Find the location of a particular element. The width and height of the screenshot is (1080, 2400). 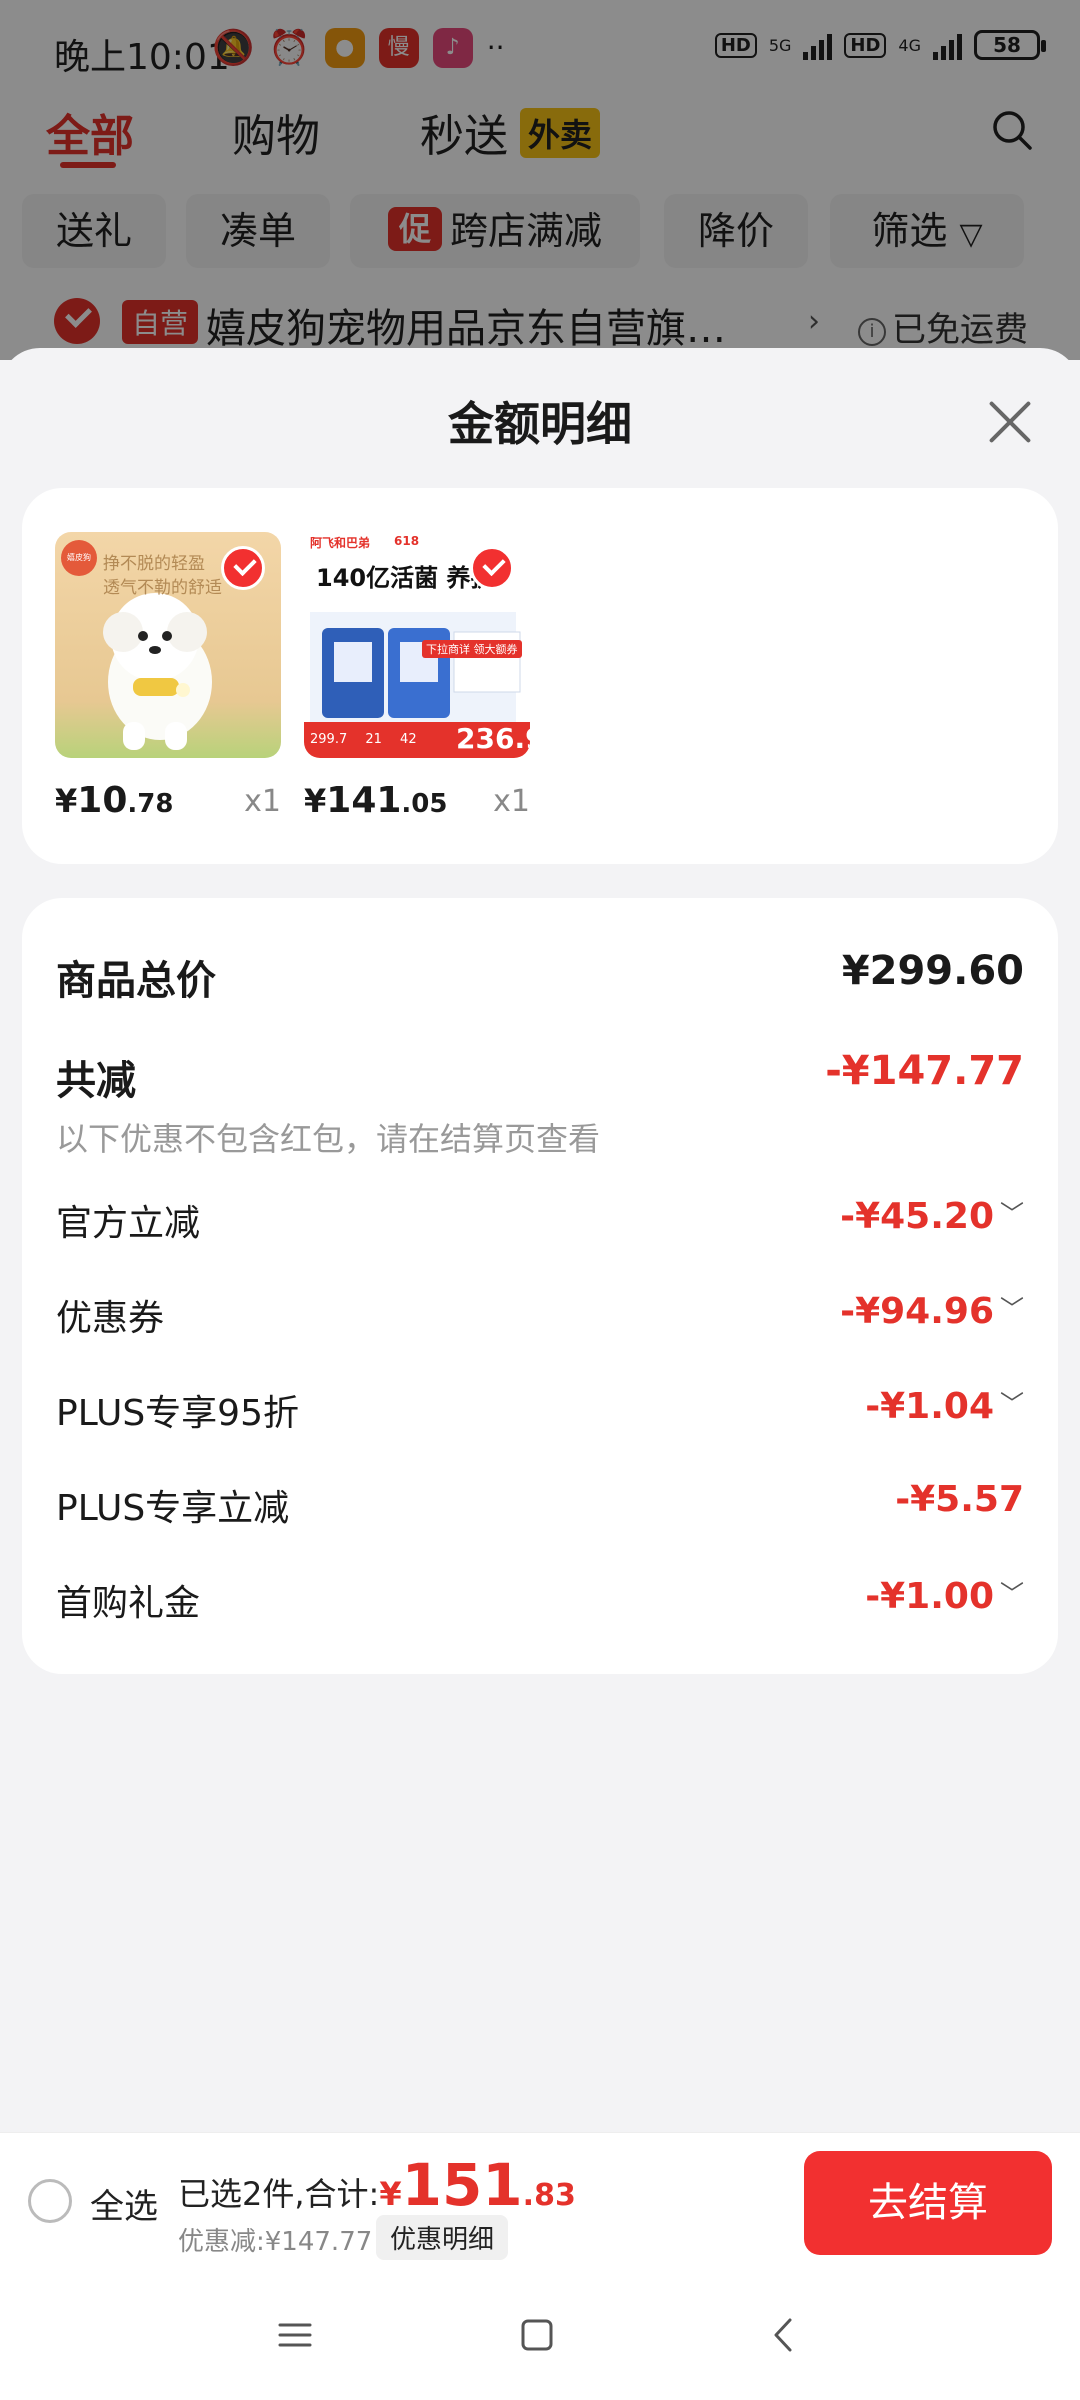

image-price: 299.7 is located at coordinates (329, 739).